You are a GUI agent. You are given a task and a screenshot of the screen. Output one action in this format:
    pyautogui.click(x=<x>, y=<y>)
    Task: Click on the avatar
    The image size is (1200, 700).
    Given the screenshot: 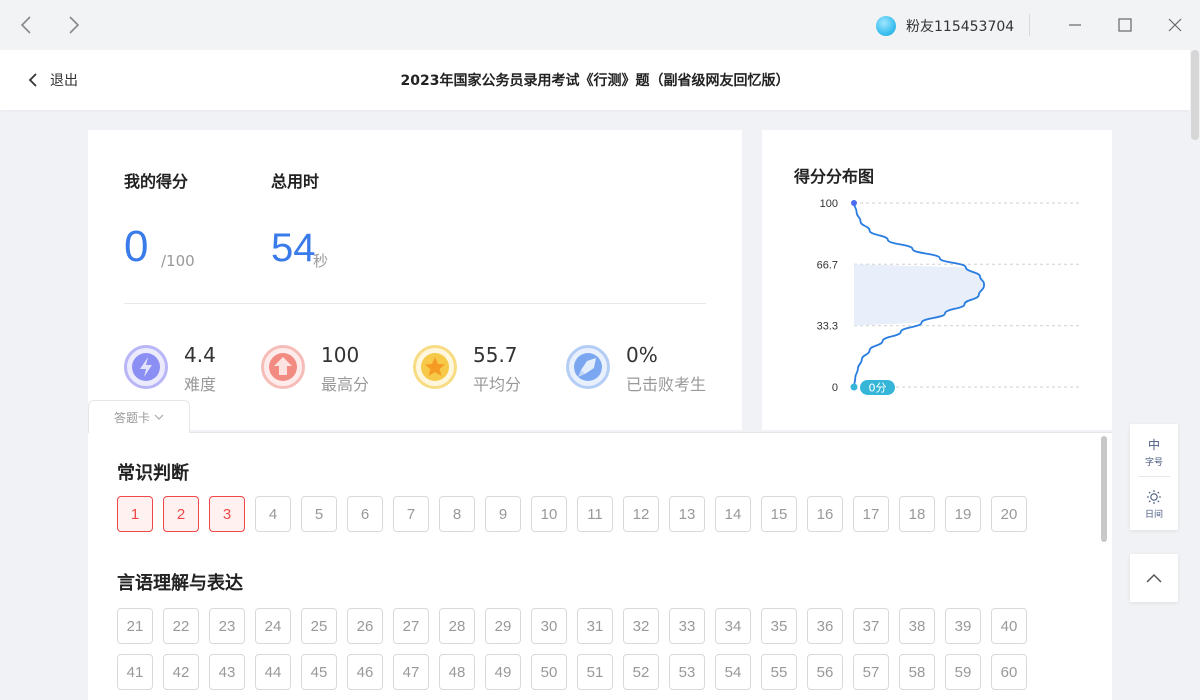 What is the action you would take?
    pyautogui.click(x=886, y=26)
    